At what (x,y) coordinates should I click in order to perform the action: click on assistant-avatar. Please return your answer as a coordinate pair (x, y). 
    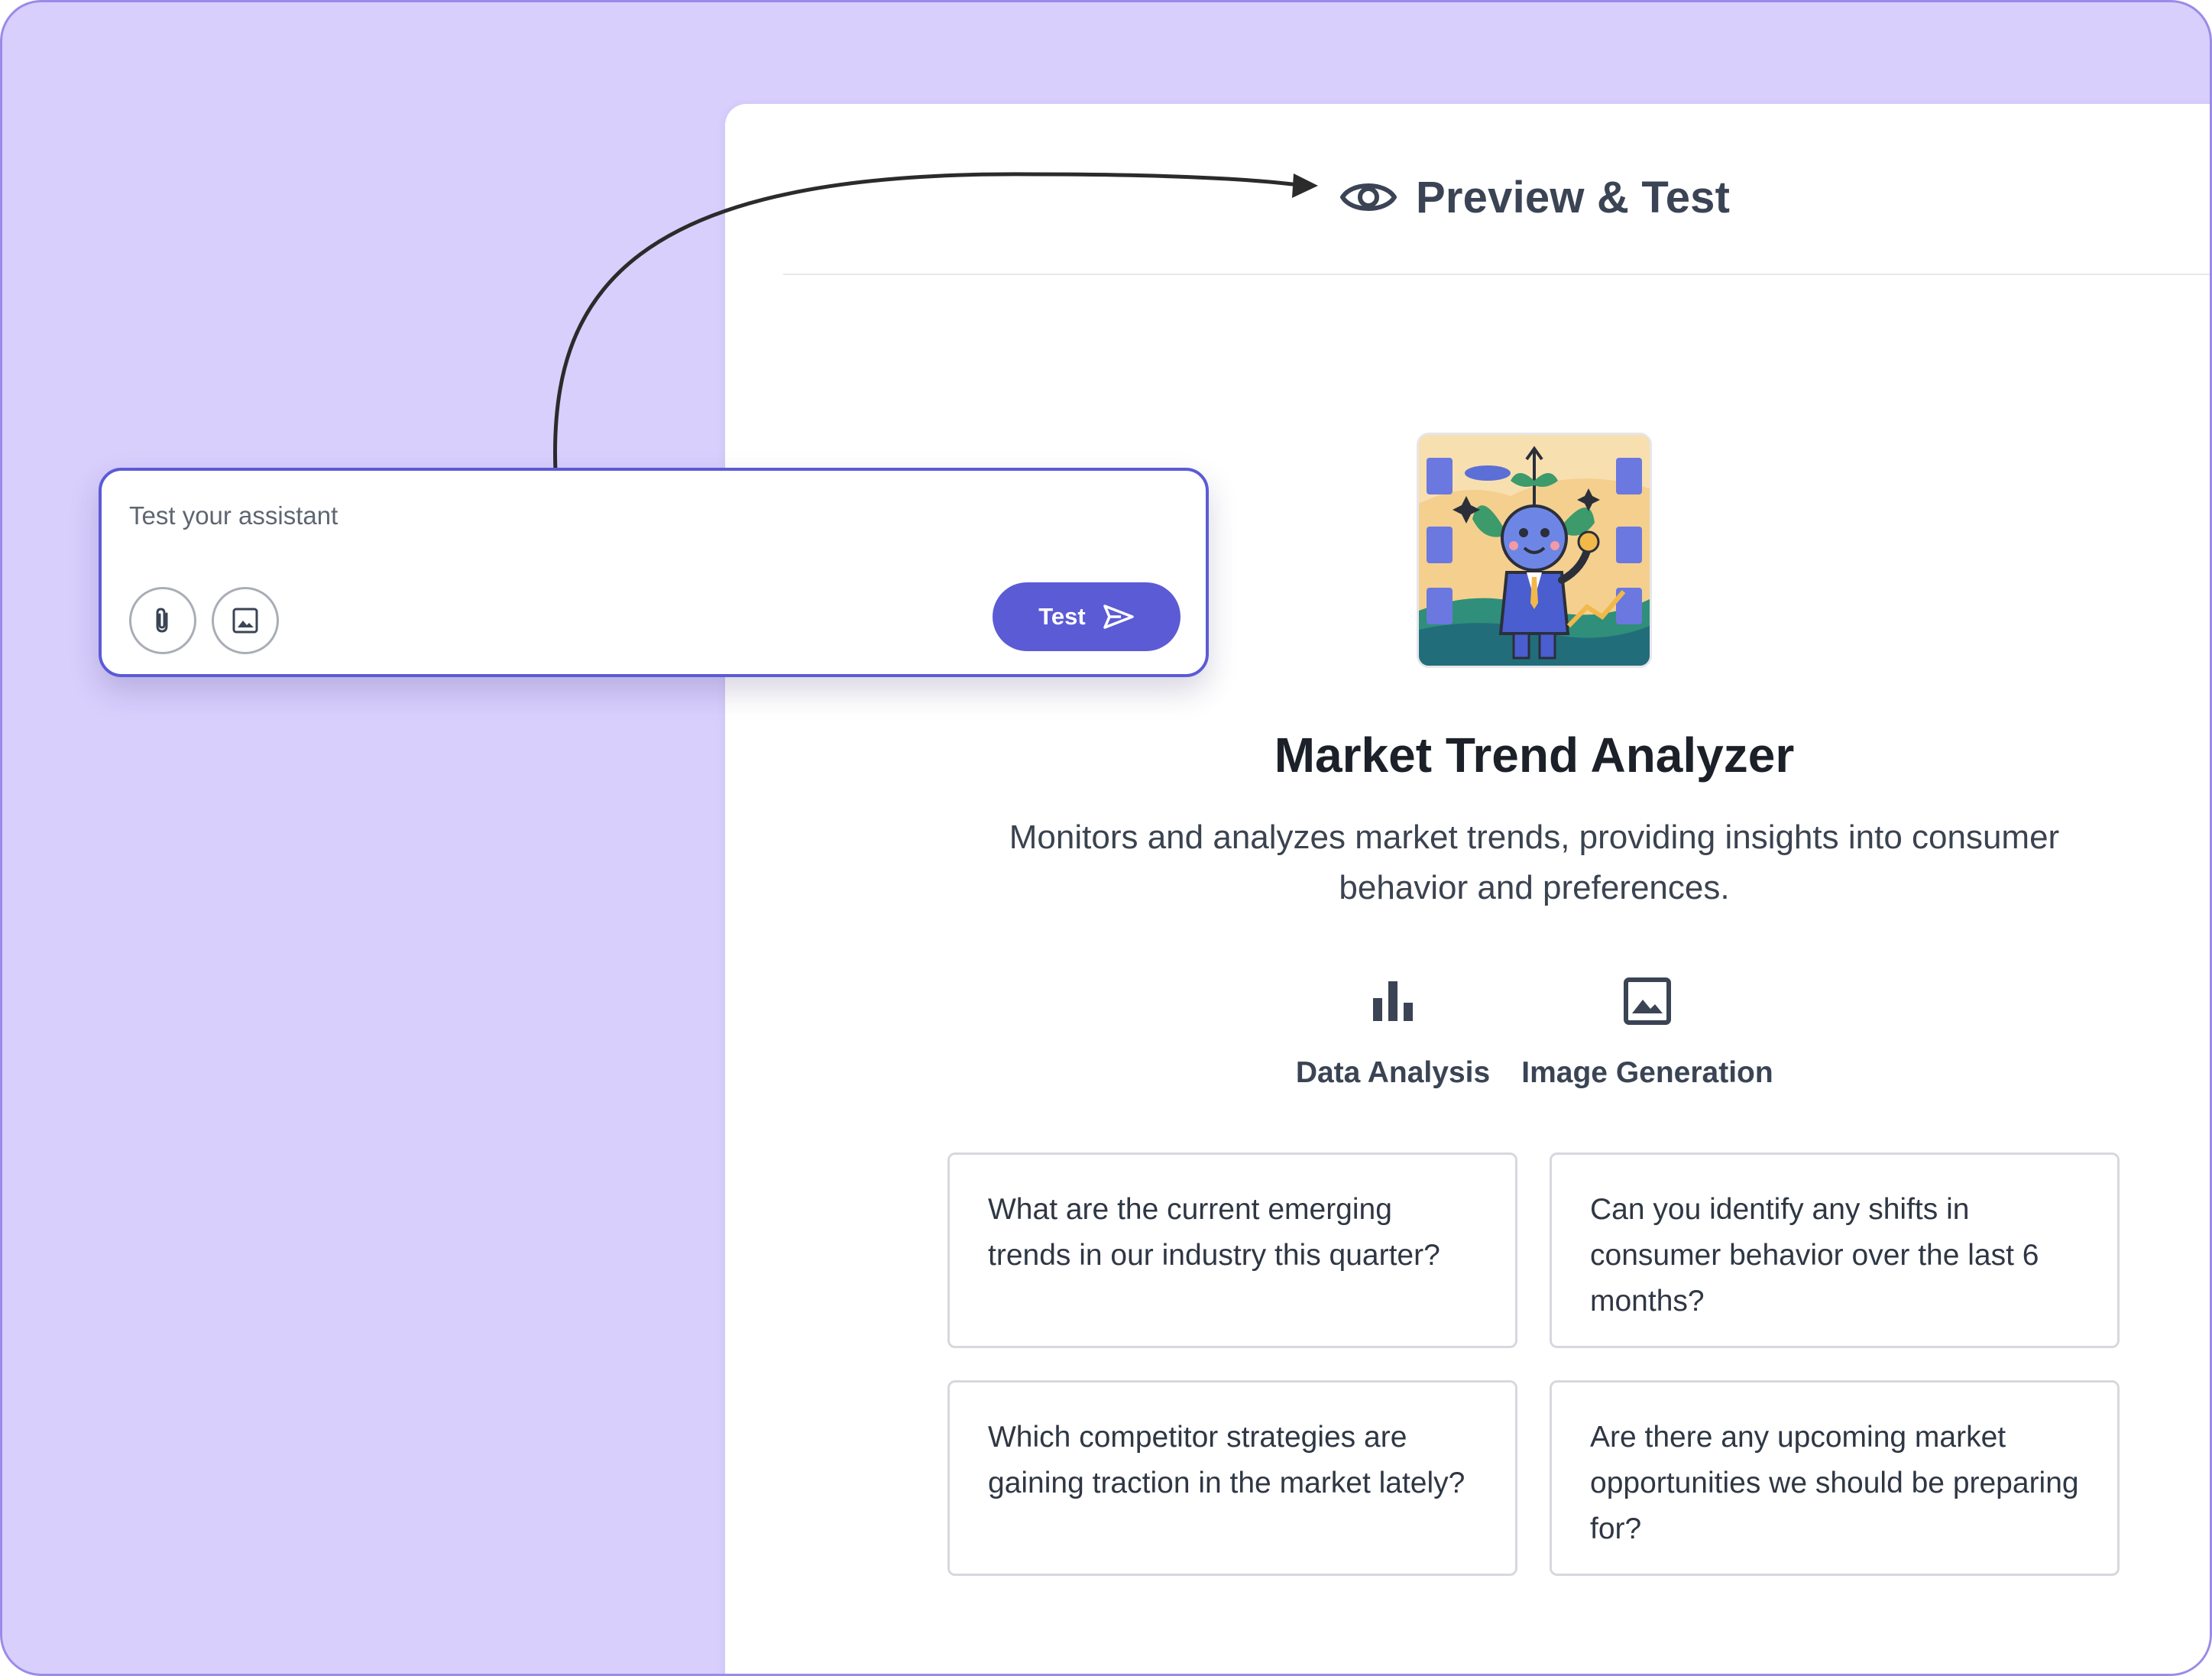
    Looking at the image, I should click on (1534, 551).